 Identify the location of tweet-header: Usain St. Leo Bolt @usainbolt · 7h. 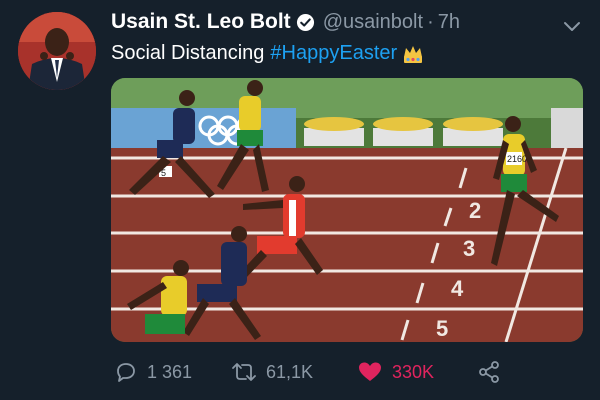
(285, 22).